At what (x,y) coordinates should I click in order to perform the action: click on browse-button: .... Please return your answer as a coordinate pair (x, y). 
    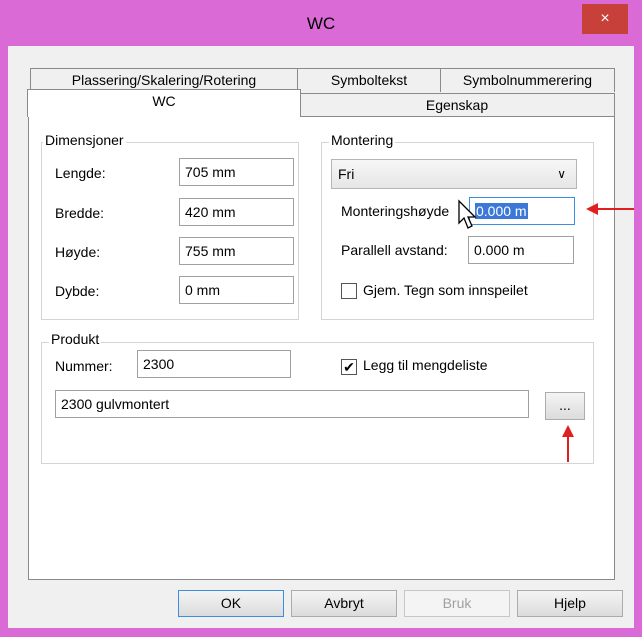
    Looking at the image, I should click on (565, 406).